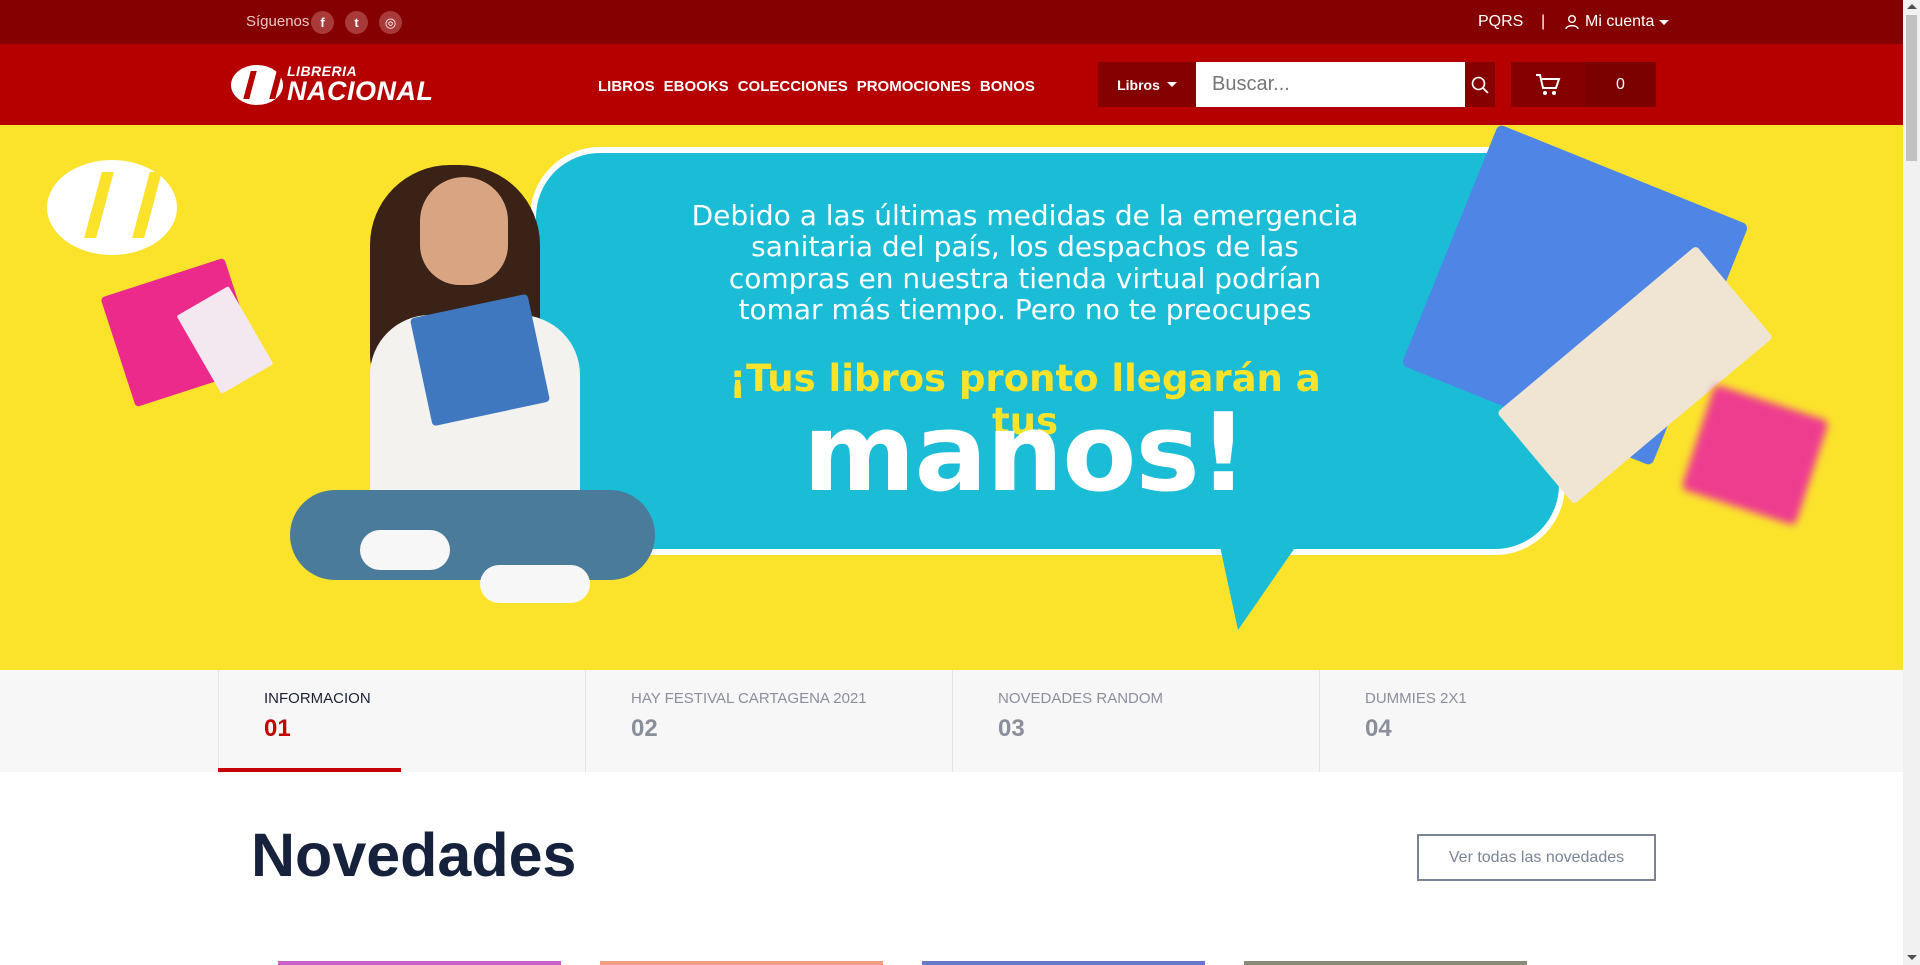 The image size is (1920, 965). Describe the element at coordinates (322, 22) in the screenshot. I see `facebook-icon: f` at that location.